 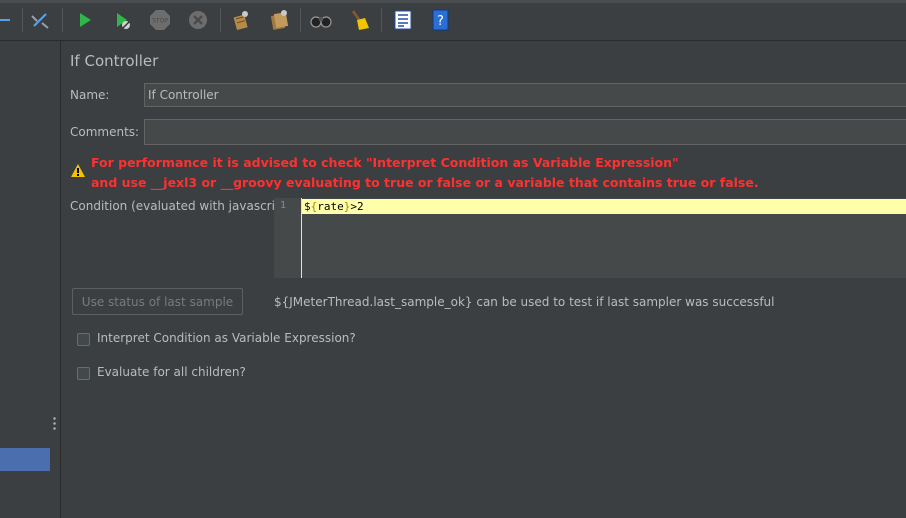 What do you see at coordinates (40, 20) in the screenshot?
I see `toggle-icon` at bounding box center [40, 20].